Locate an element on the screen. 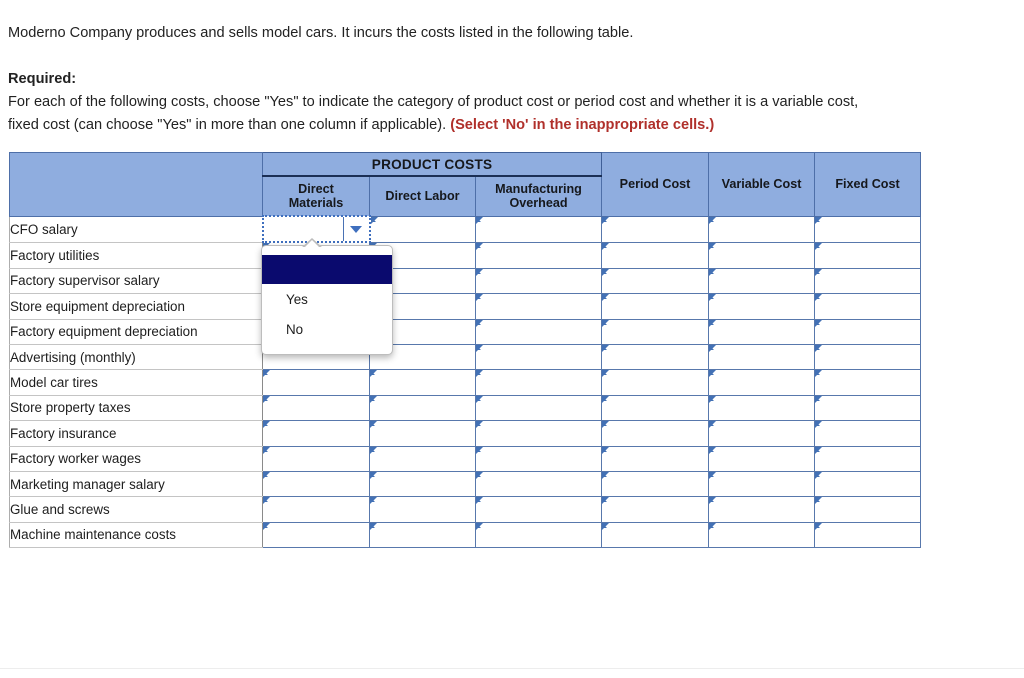  row-label: Factory insurance is located at coordinates (136, 433).